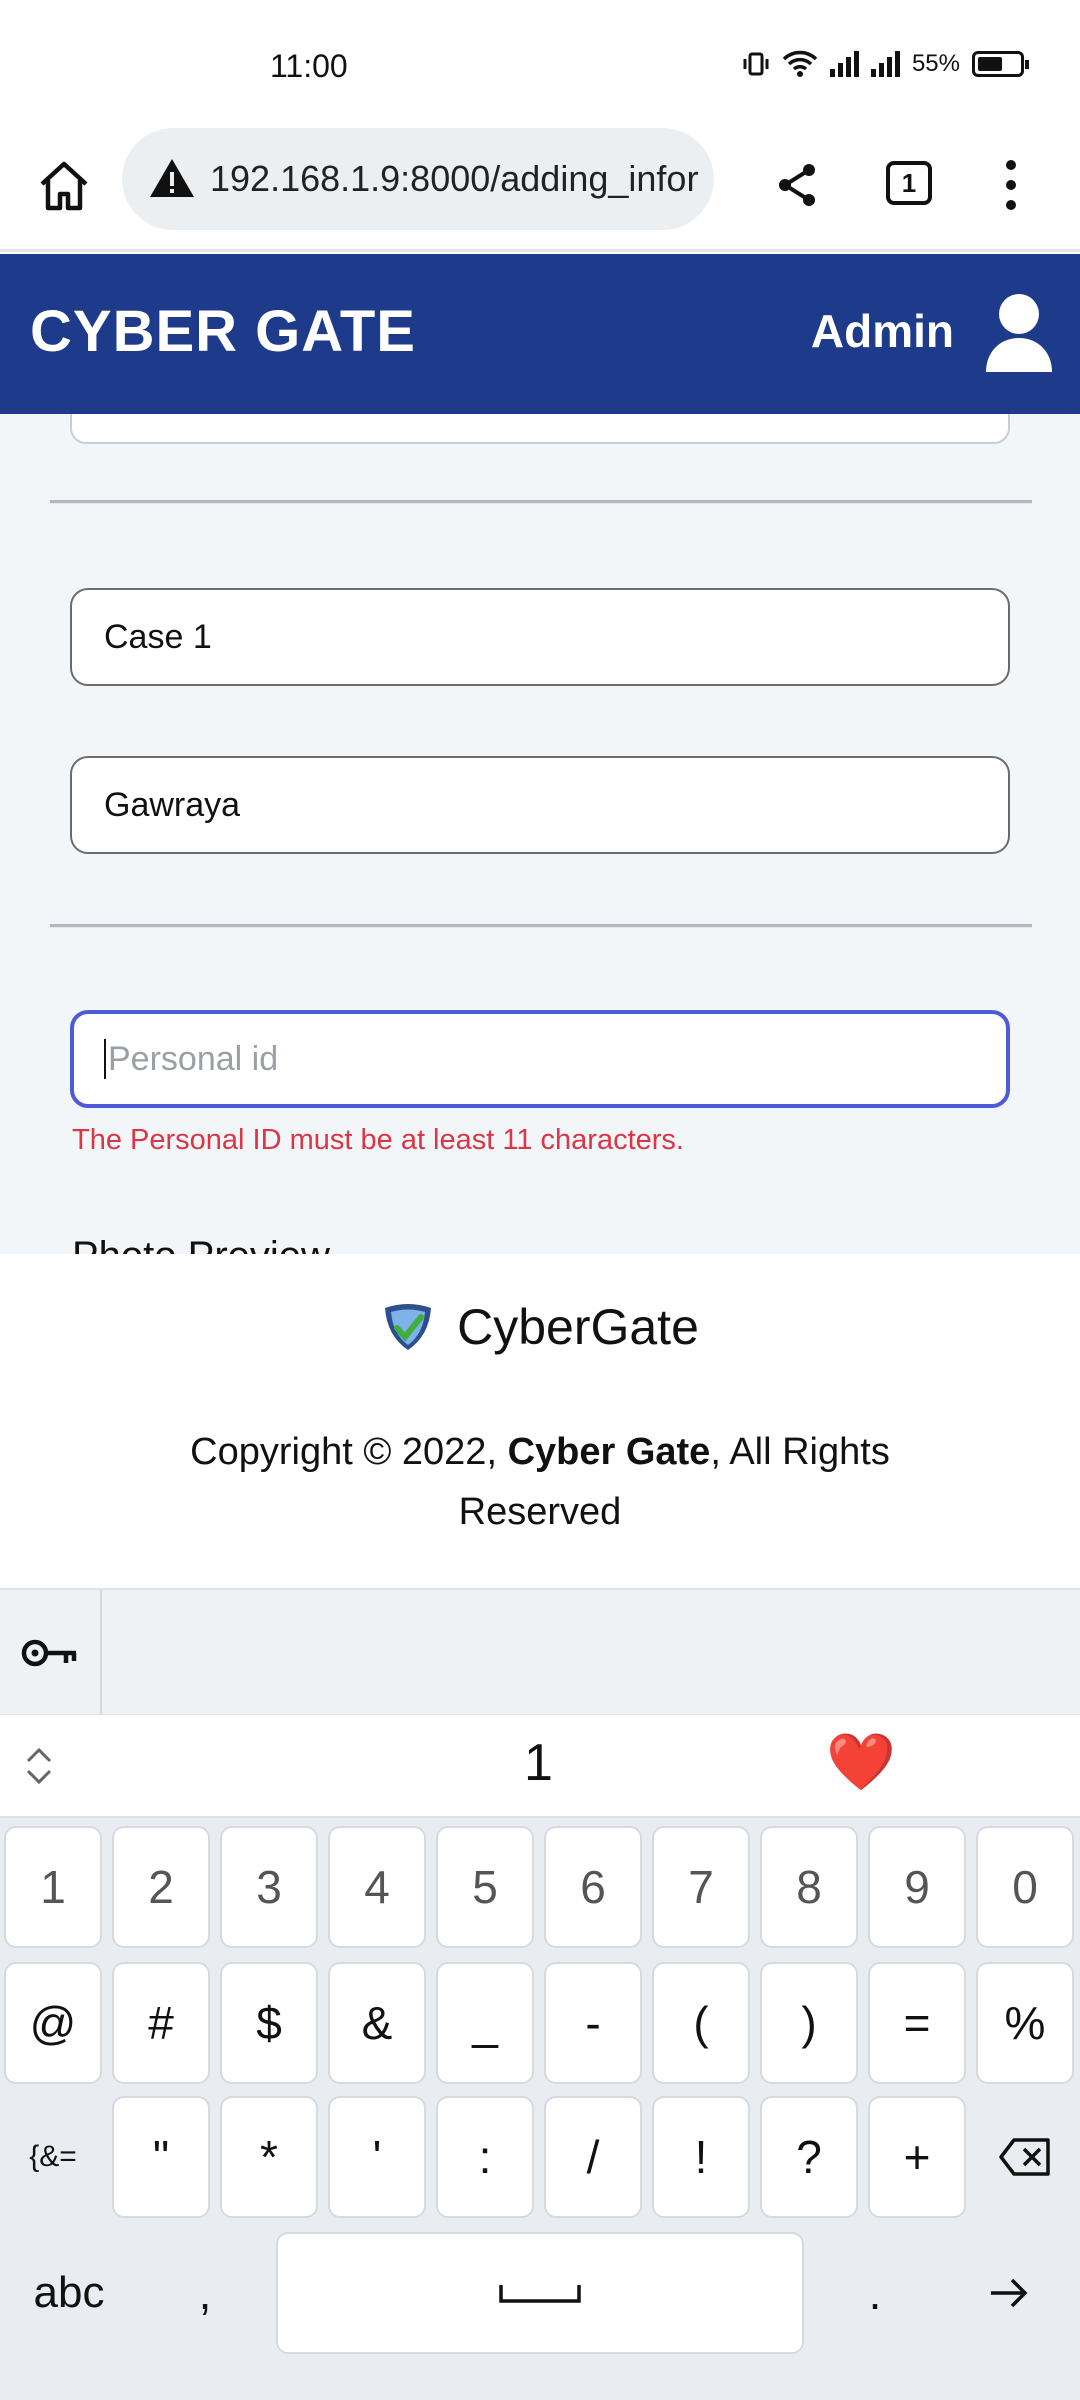  What do you see at coordinates (408, 1327) in the screenshot?
I see `shield-logo-icon` at bounding box center [408, 1327].